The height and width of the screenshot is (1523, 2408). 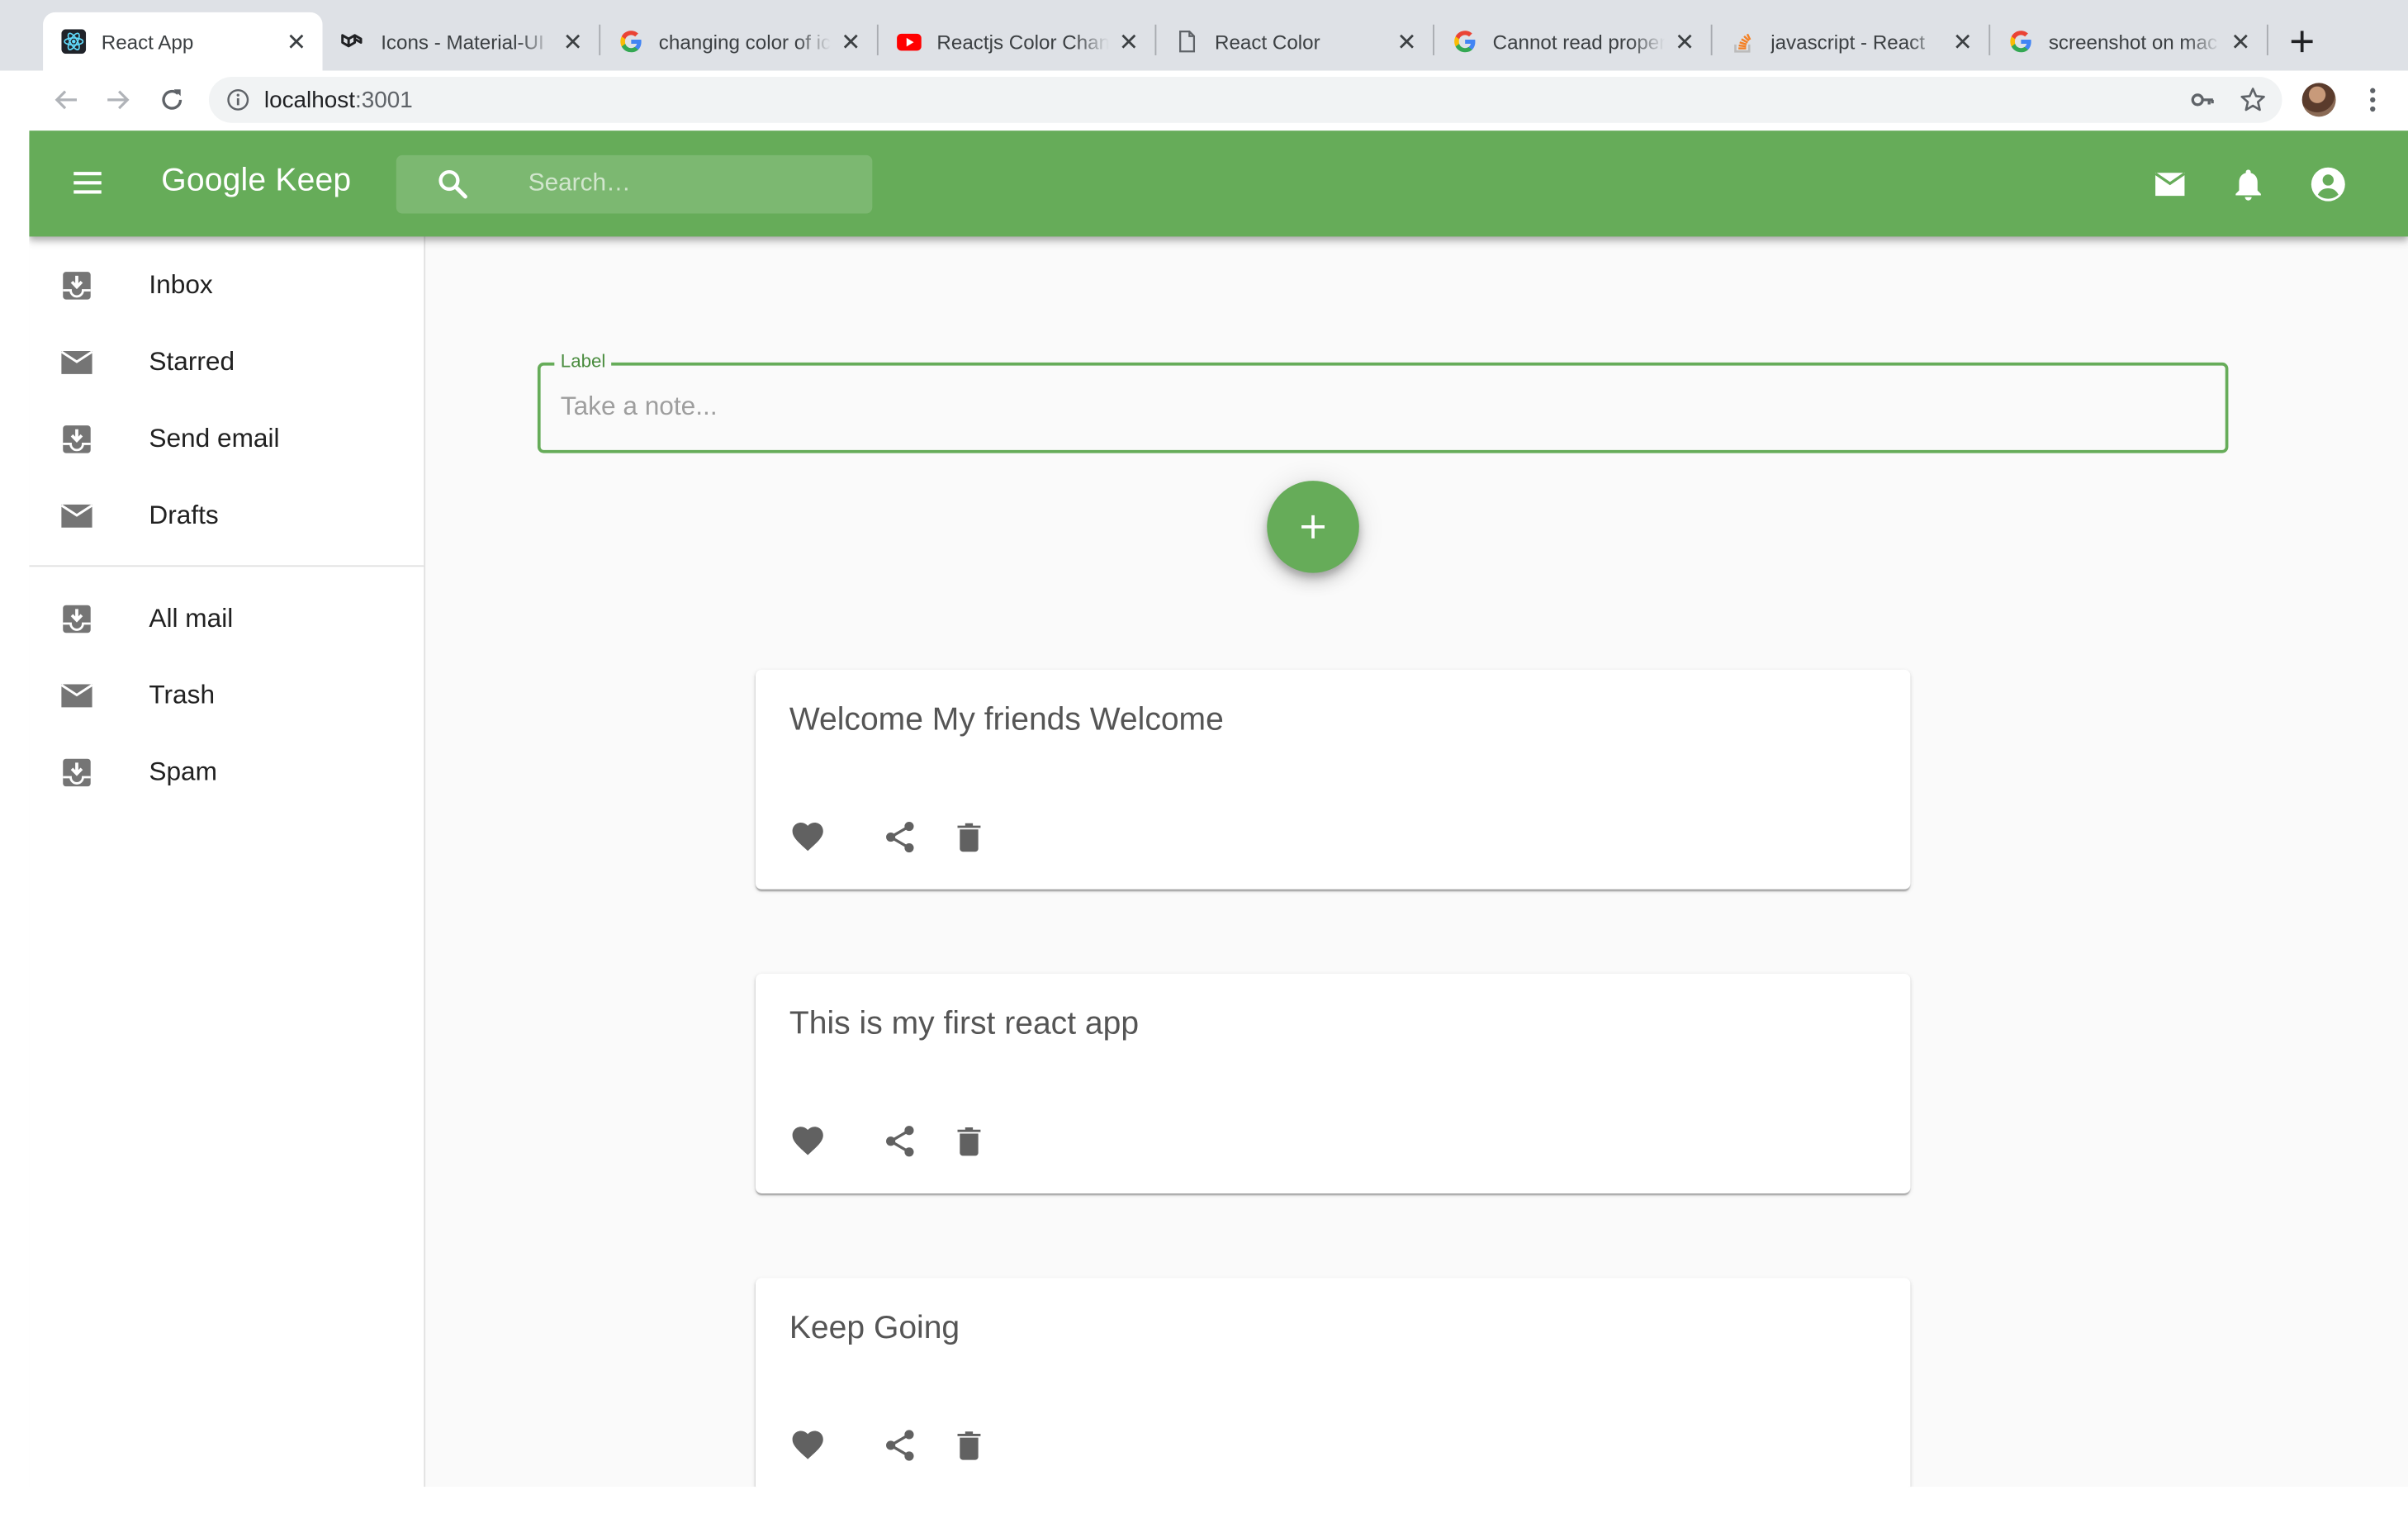 I want to click on url-host: localhost, so click(x=309, y=101).